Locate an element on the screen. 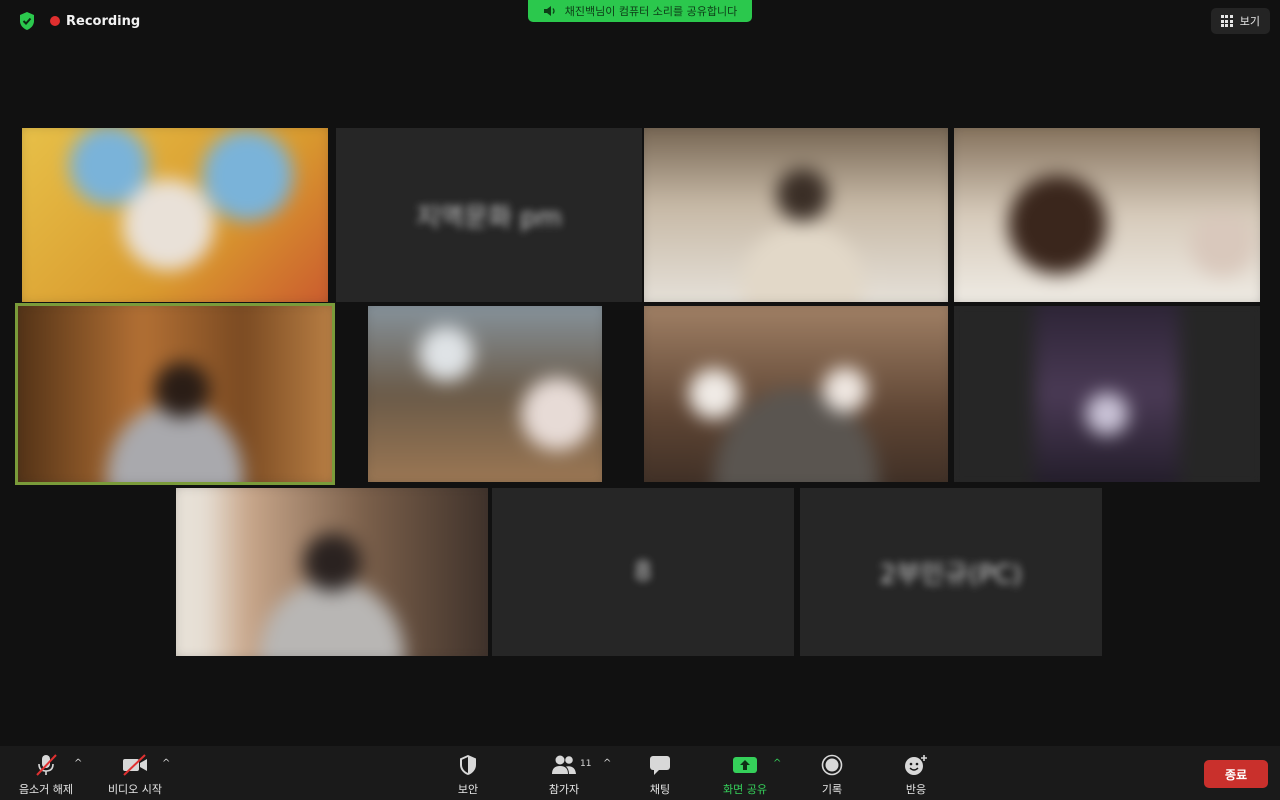 Image resolution: width=1280 pixels, height=800 pixels. smiley-plus-icon is located at coordinates (916, 765).